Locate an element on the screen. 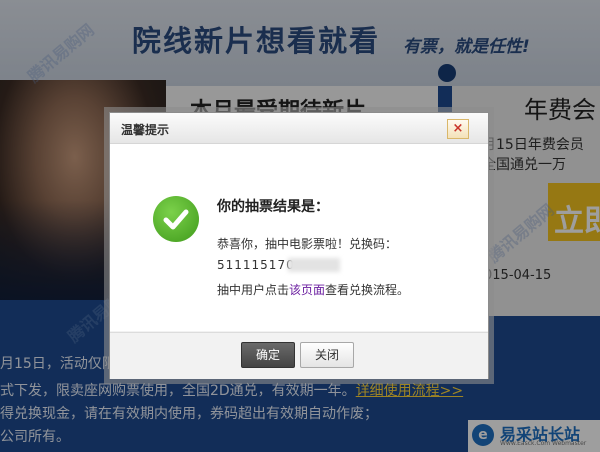 The height and width of the screenshot is (452, 600). dialog-header: 温馨提示 × is located at coordinates (299, 128).